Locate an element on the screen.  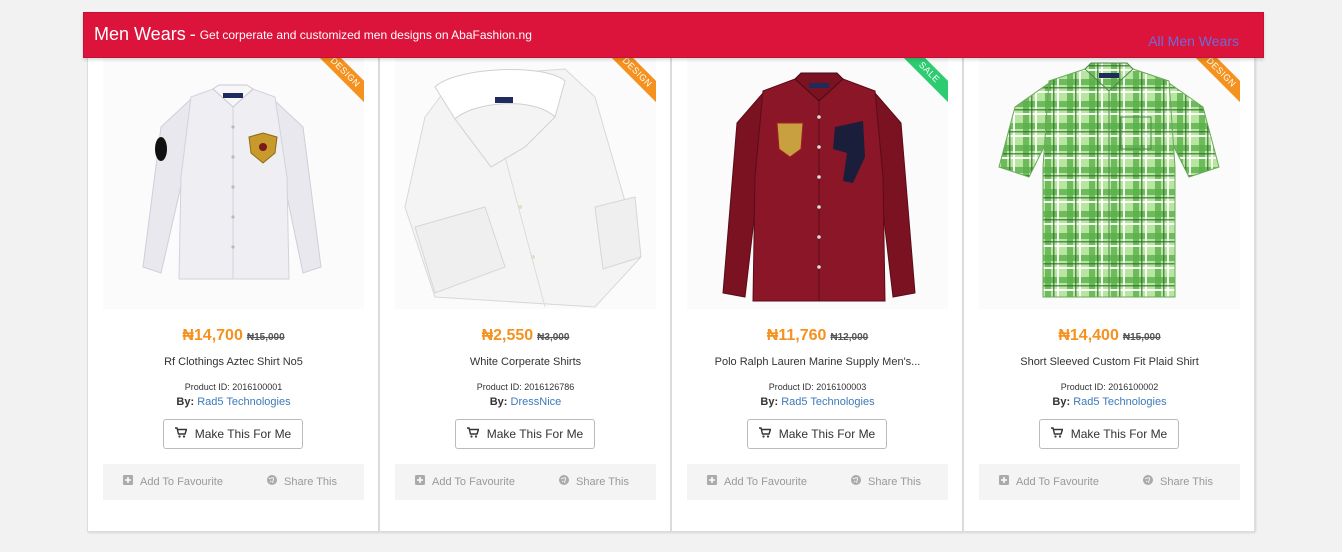
product-id: Product ID: 2016100001 is located at coordinates (233, 387).